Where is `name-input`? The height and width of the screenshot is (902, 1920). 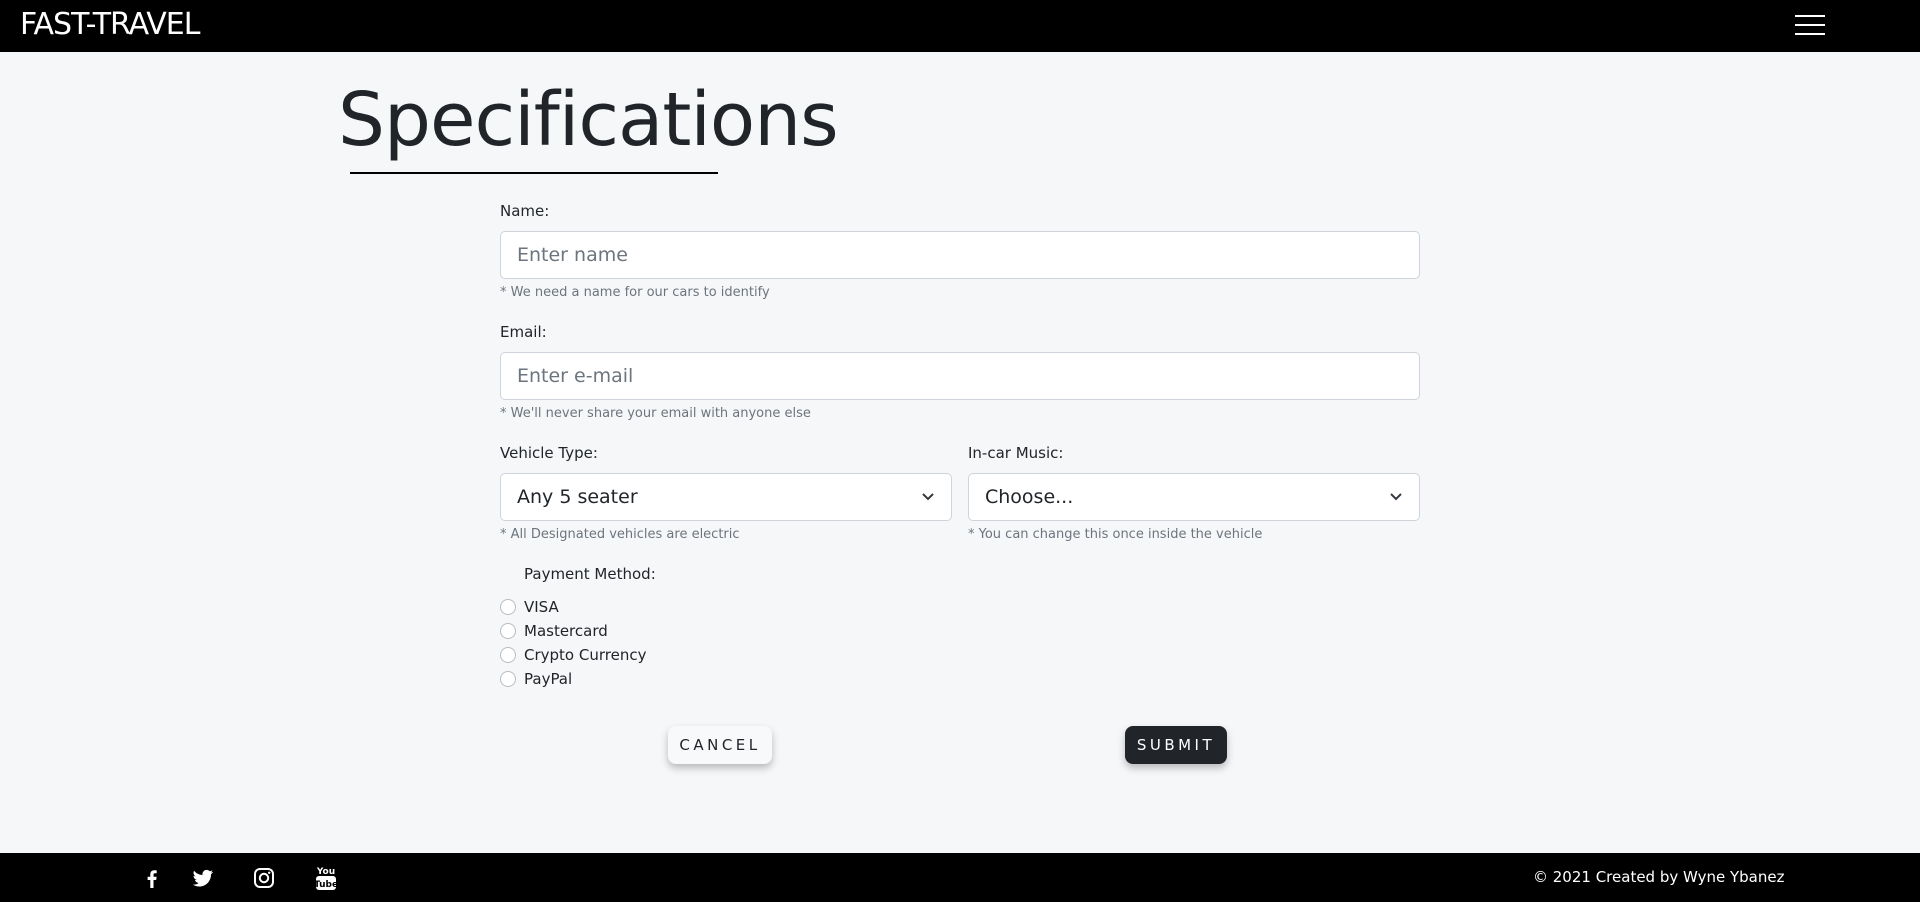 name-input is located at coordinates (960, 255).